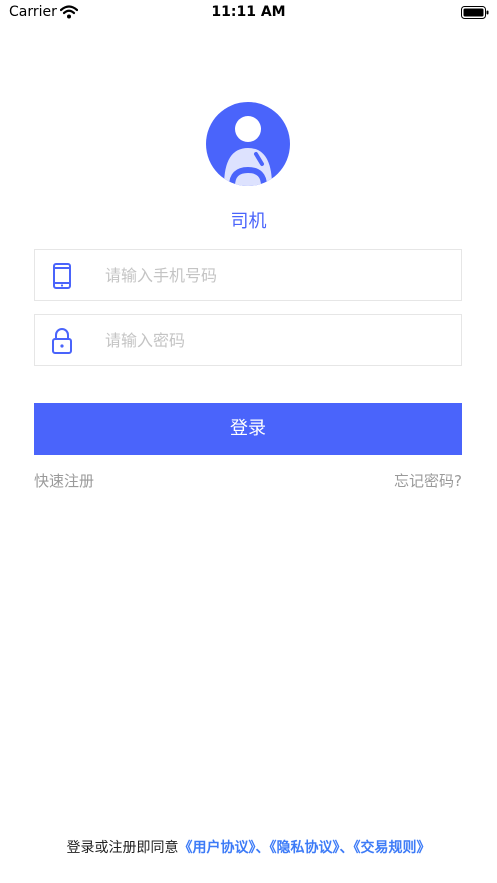 This screenshot has width=497, height=883. I want to click on phone-icon, so click(62, 276).